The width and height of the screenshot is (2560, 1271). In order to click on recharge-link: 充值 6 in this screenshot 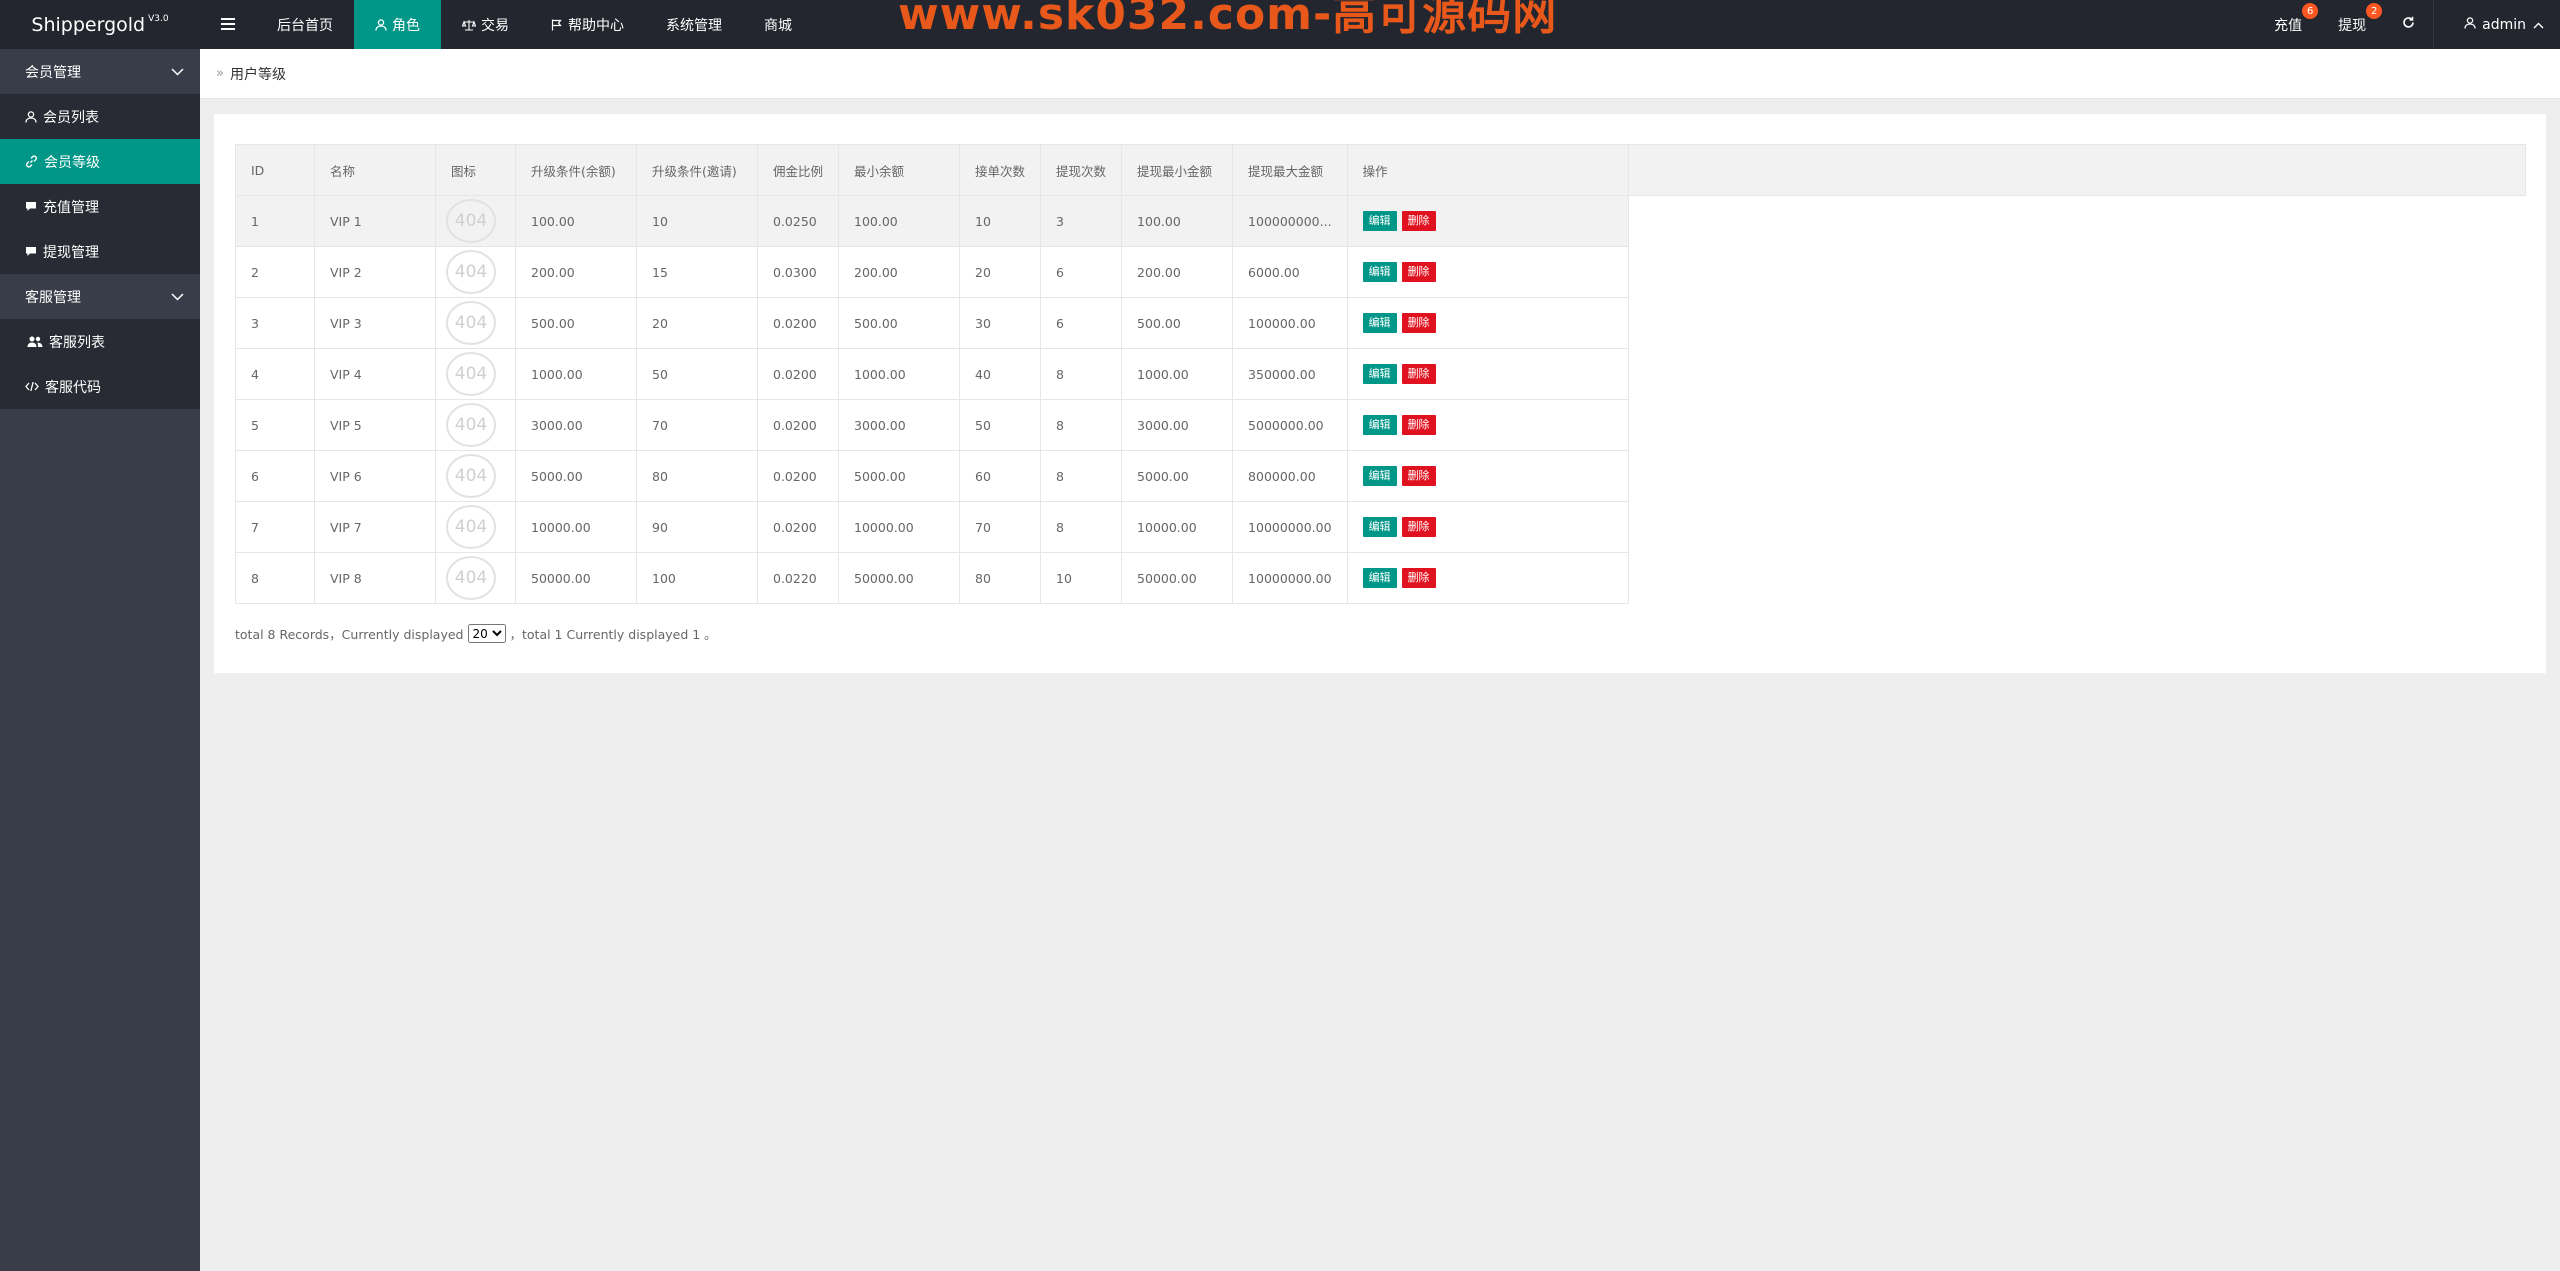, I will do `click(2288, 24)`.